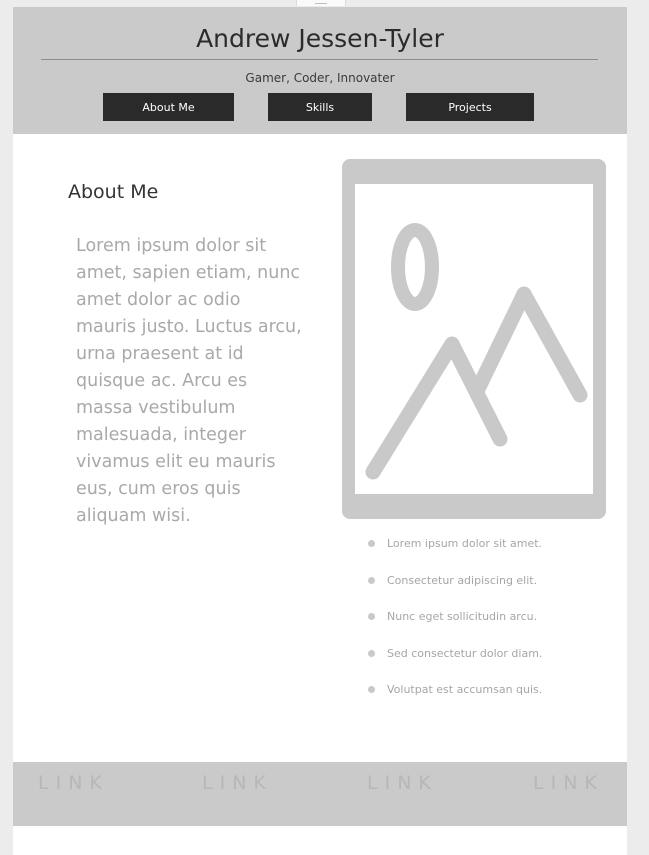  Describe the element at coordinates (168, 107) in the screenshot. I see `nav-about-me-button: About Me` at that location.